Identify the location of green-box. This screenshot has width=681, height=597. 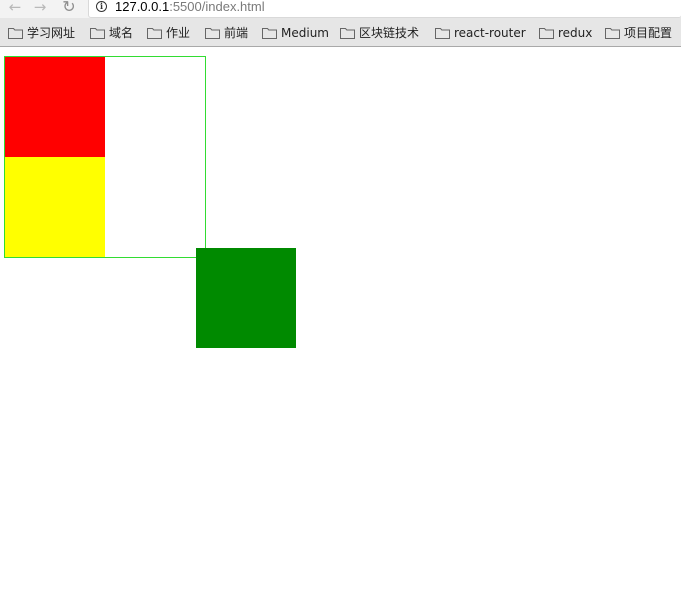
(246, 298).